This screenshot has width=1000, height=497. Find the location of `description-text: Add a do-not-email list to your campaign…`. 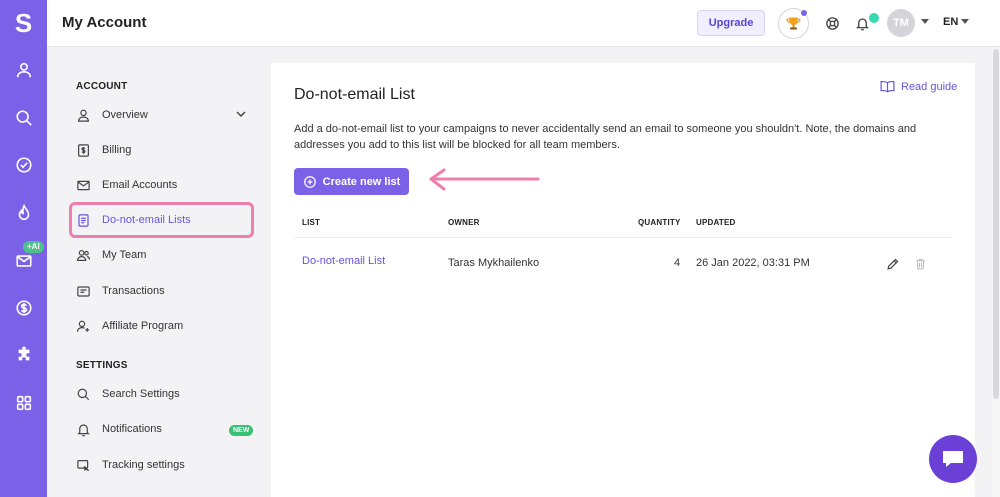

description-text: Add a do-not-email list to your campaign… is located at coordinates (605, 137).